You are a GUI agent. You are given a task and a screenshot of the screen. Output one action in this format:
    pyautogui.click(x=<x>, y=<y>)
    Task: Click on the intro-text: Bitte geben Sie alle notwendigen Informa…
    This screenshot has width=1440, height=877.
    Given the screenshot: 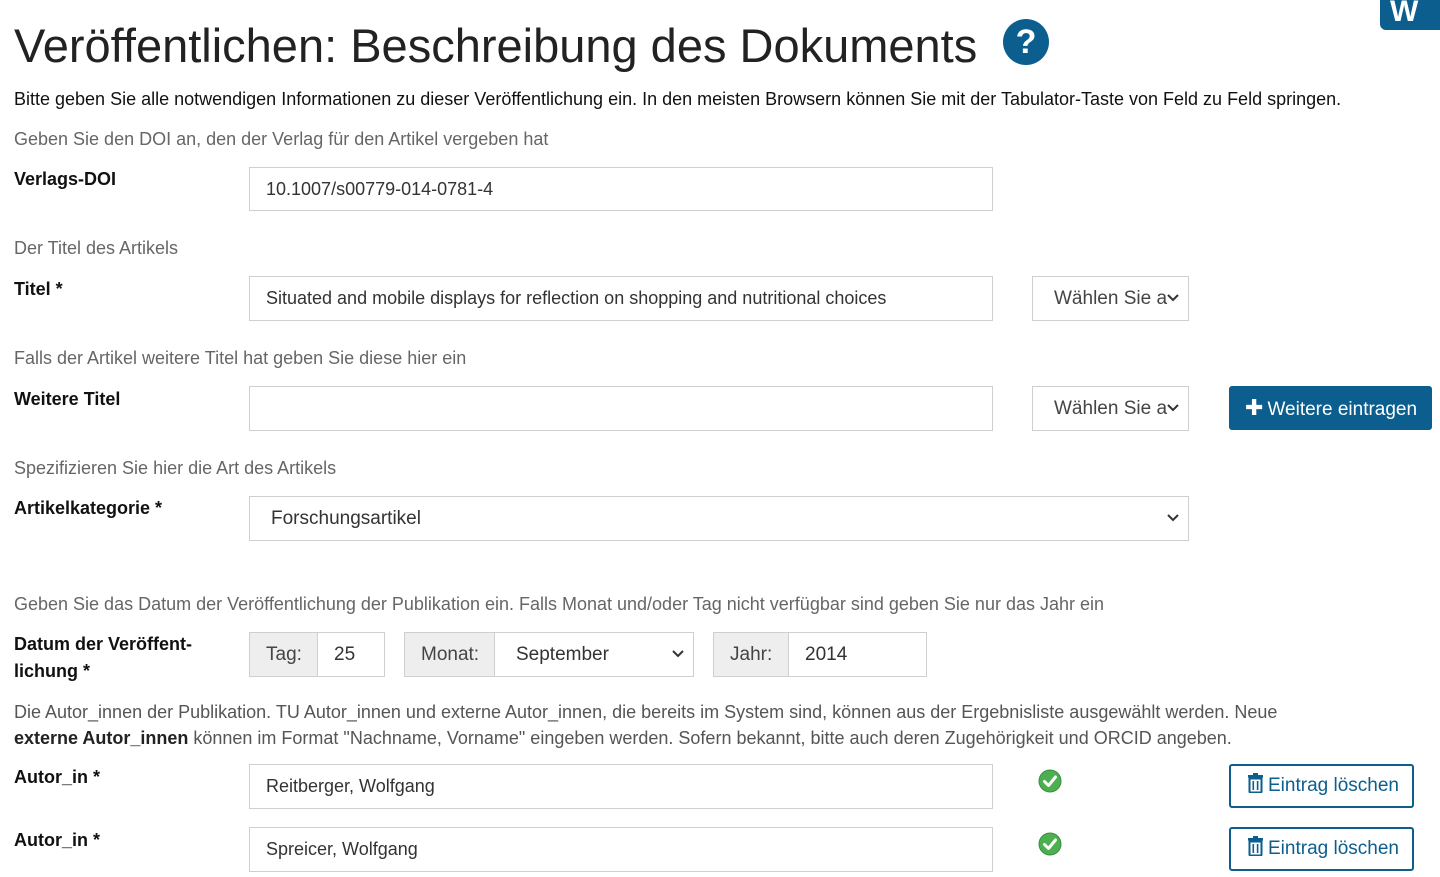 What is the action you would take?
    pyautogui.click(x=678, y=99)
    